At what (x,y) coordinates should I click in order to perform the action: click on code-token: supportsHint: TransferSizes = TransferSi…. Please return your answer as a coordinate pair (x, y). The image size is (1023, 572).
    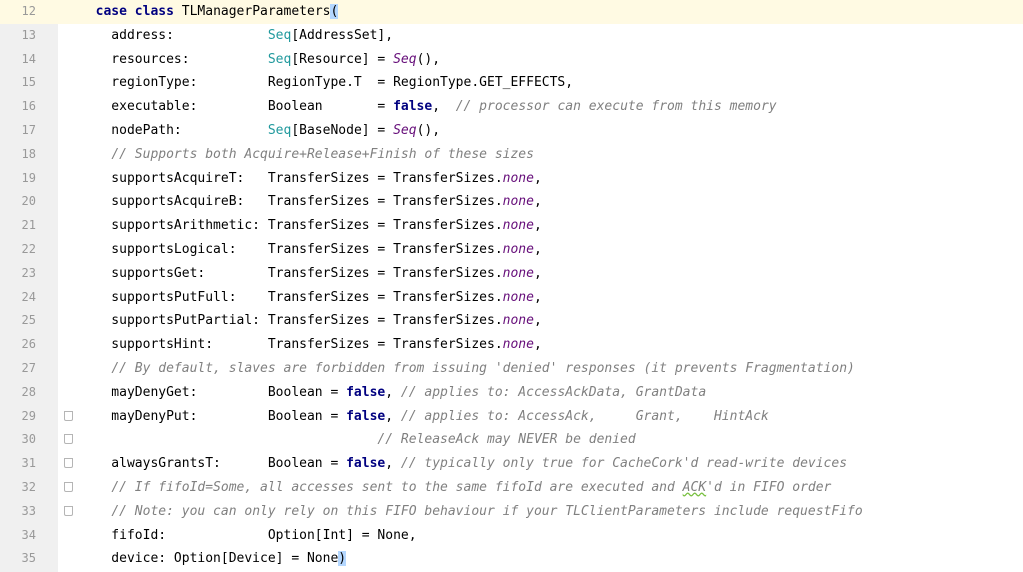
    Looking at the image, I should click on (291, 345).